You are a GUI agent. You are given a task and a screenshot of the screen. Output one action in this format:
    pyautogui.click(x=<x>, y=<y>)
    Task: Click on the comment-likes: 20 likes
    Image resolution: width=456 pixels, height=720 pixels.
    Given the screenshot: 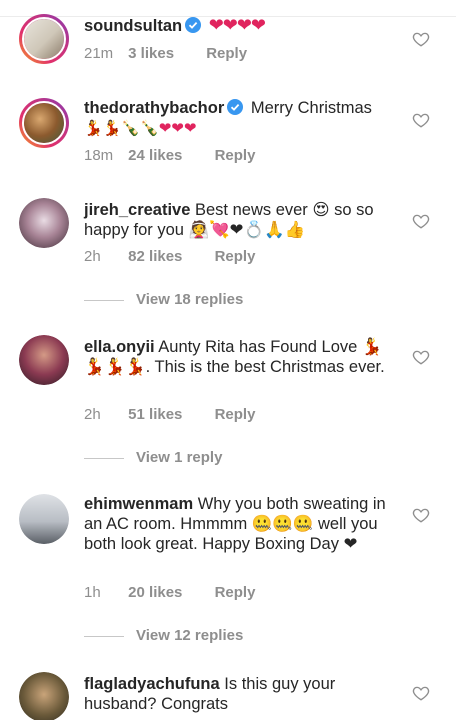 What is the action you would take?
    pyautogui.click(x=155, y=592)
    